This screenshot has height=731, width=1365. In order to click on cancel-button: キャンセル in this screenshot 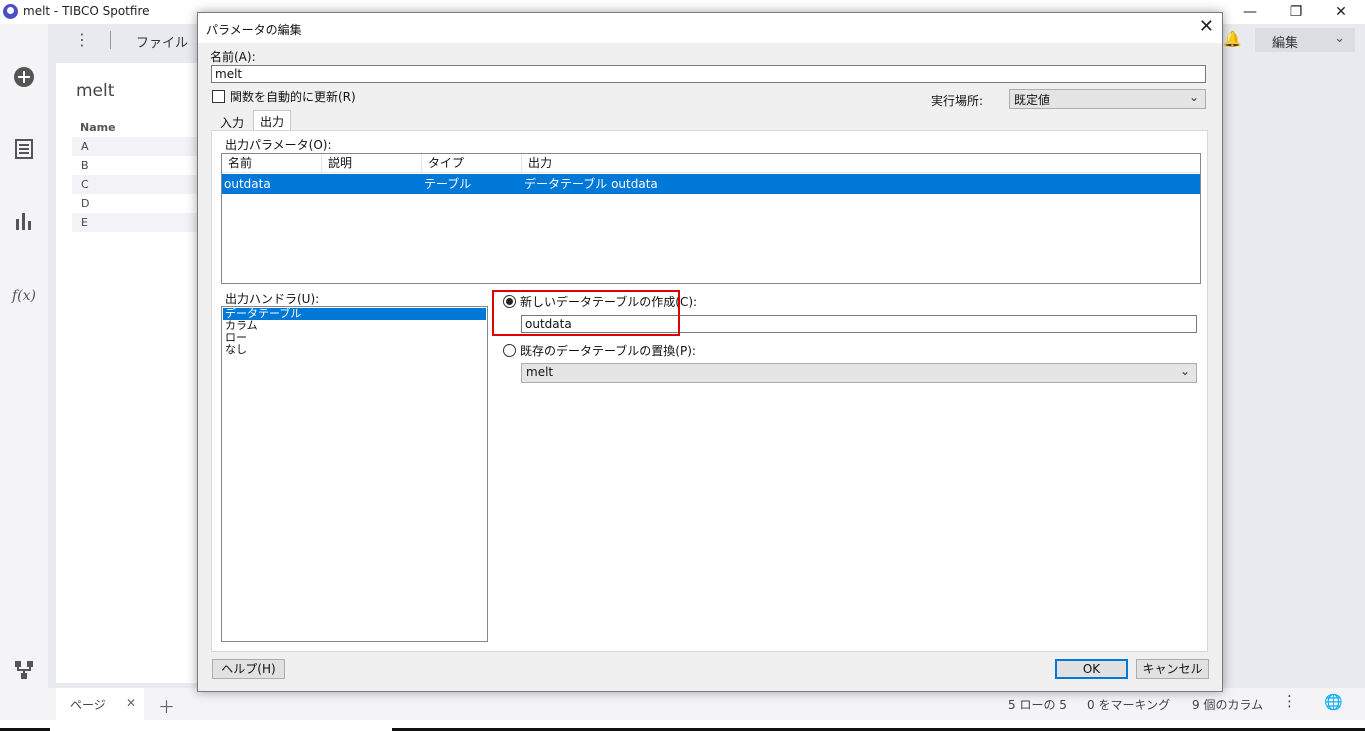, I will do `click(1172, 669)`.